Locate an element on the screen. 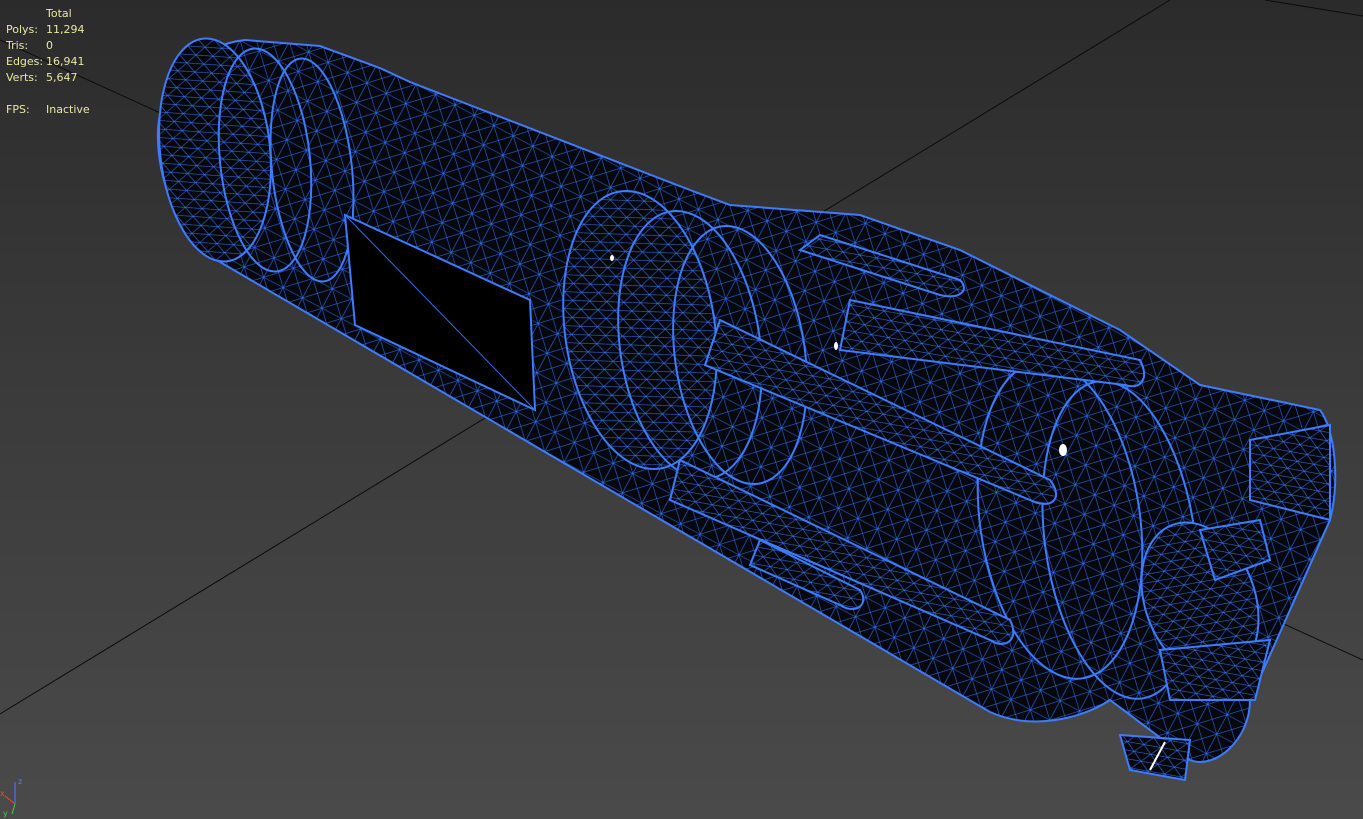 This screenshot has width=1363, height=819. axis-x-label: x is located at coordinates (2, 793).